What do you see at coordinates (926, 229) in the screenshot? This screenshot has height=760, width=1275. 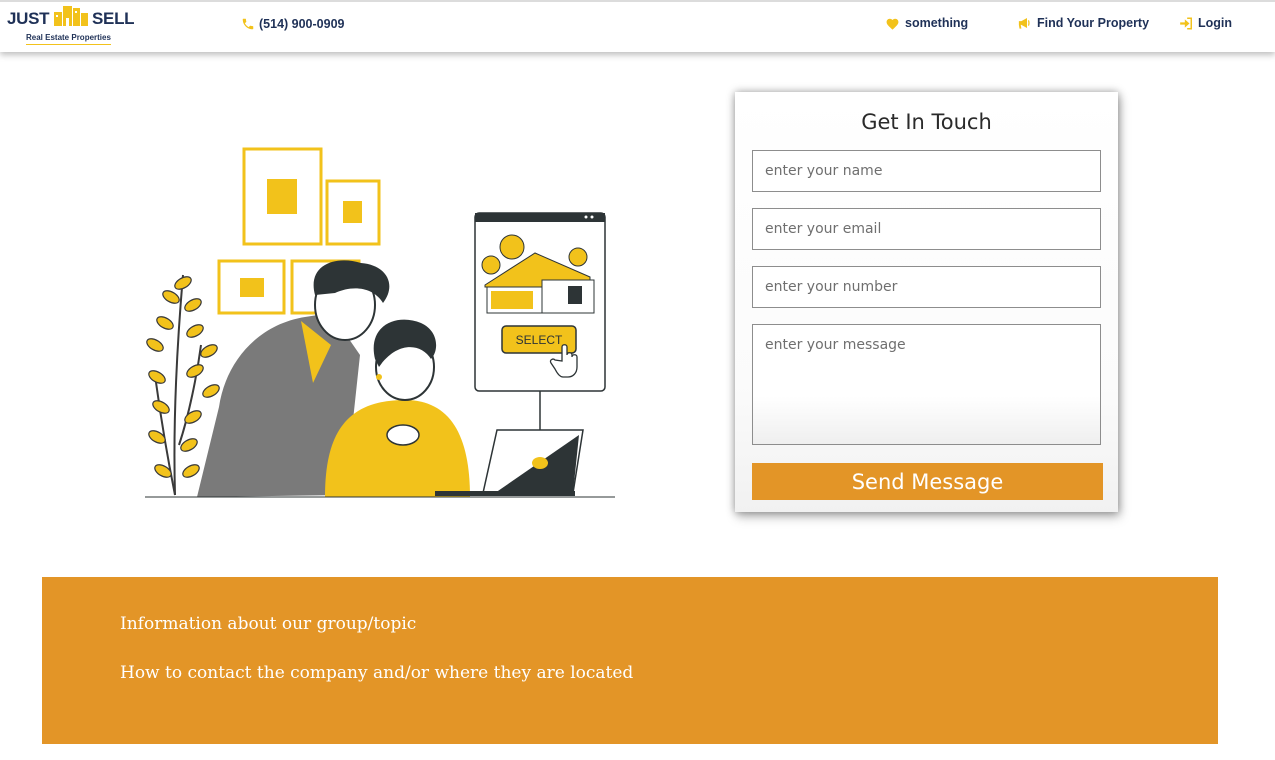 I see `email-input` at bounding box center [926, 229].